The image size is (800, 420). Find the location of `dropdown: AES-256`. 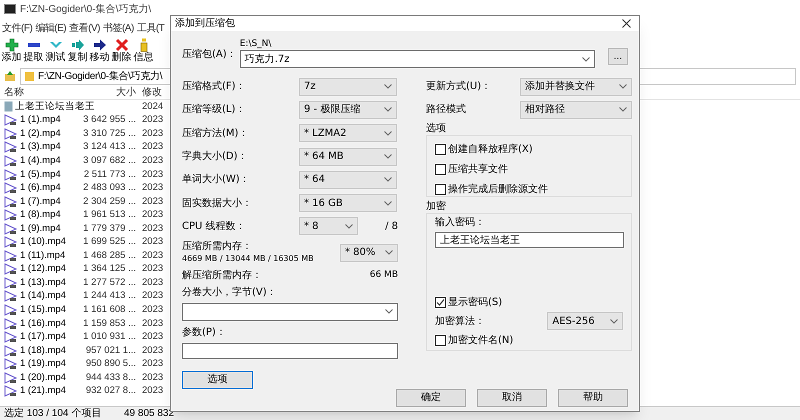

dropdown: AES-256 is located at coordinates (585, 321).